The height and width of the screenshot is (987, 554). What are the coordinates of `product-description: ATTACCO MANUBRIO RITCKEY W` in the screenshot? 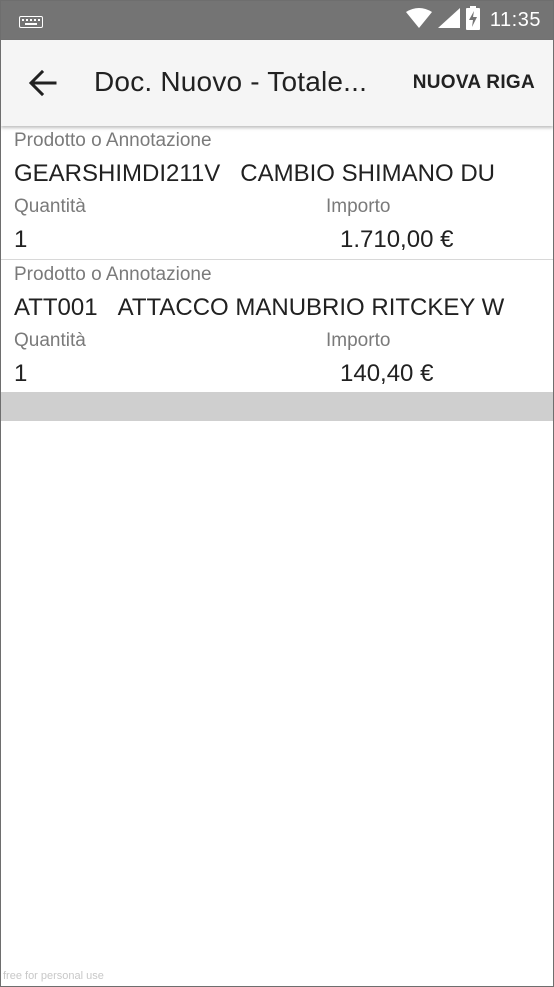 It's located at (311, 307).